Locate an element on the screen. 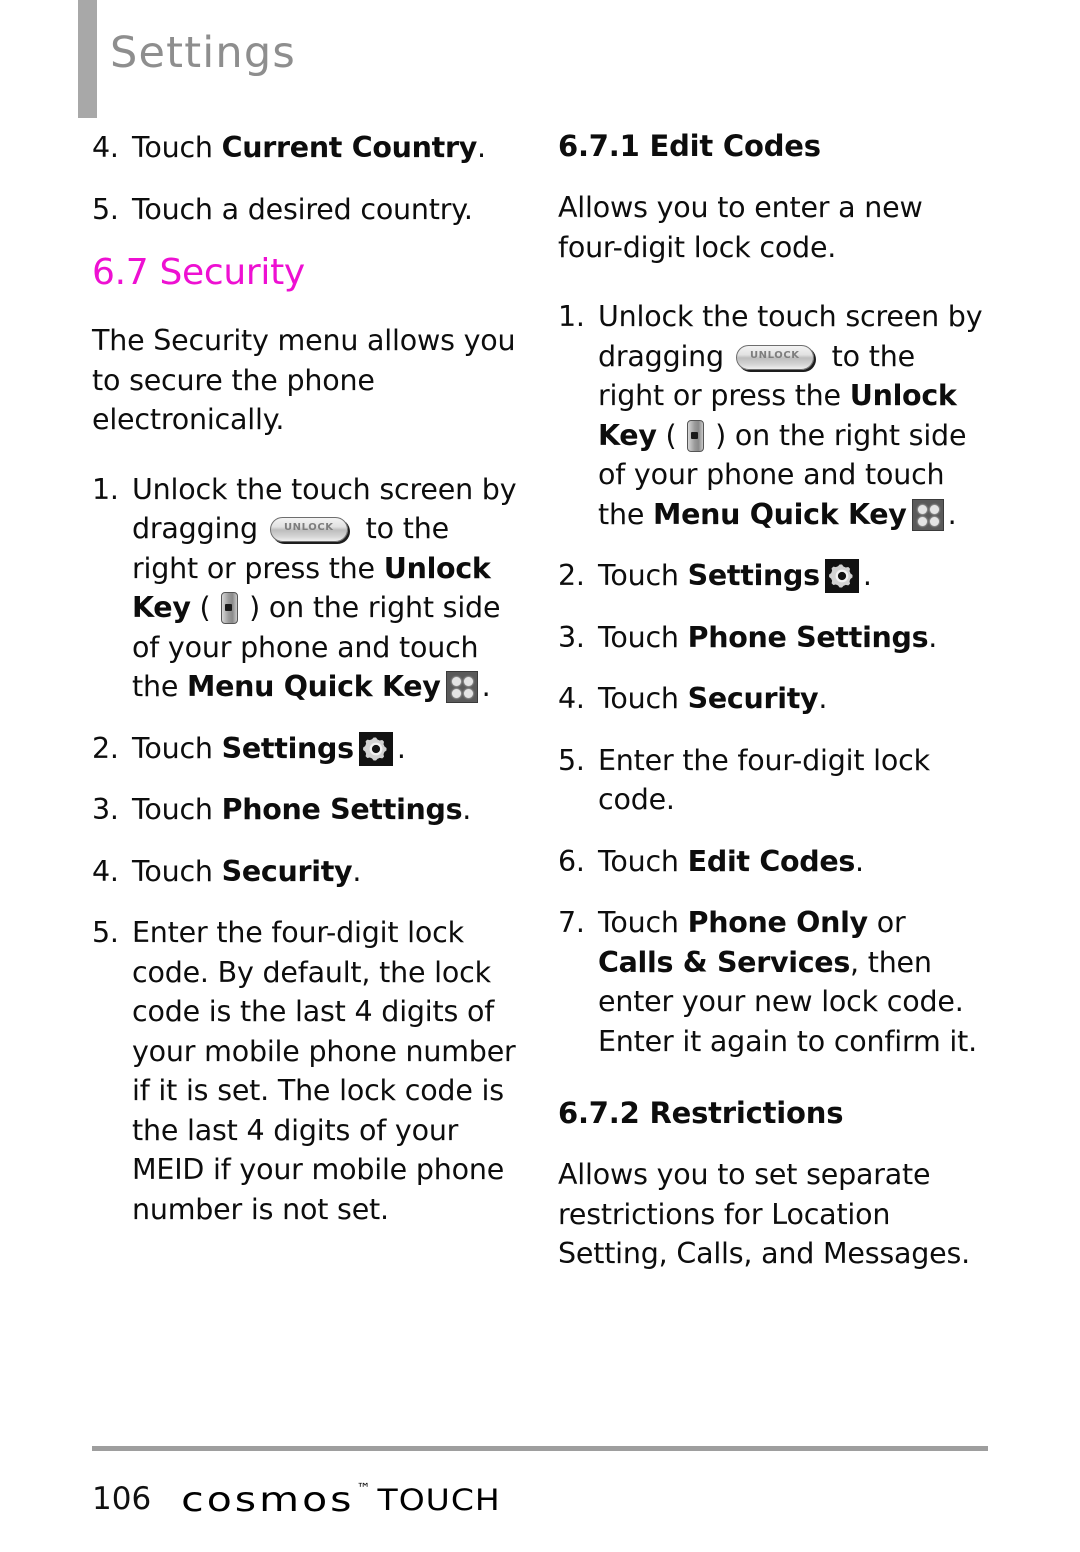  header-accent-bar is located at coordinates (87, 59).